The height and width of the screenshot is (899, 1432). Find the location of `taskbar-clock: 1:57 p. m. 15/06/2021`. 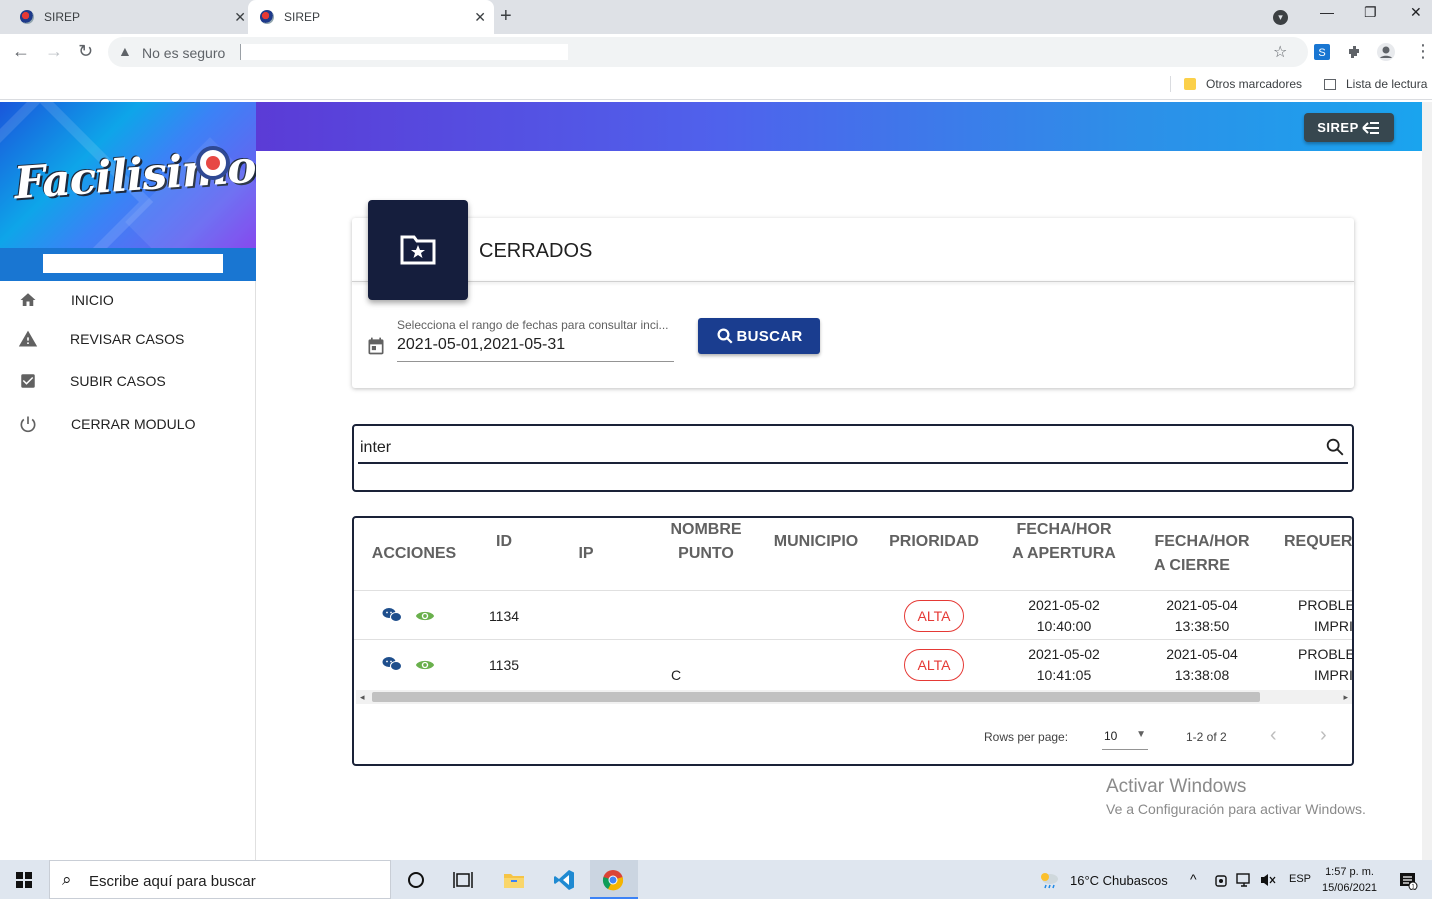

taskbar-clock: 1:57 p. m. 15/06/2021 is located at coordinates (1349, 880).